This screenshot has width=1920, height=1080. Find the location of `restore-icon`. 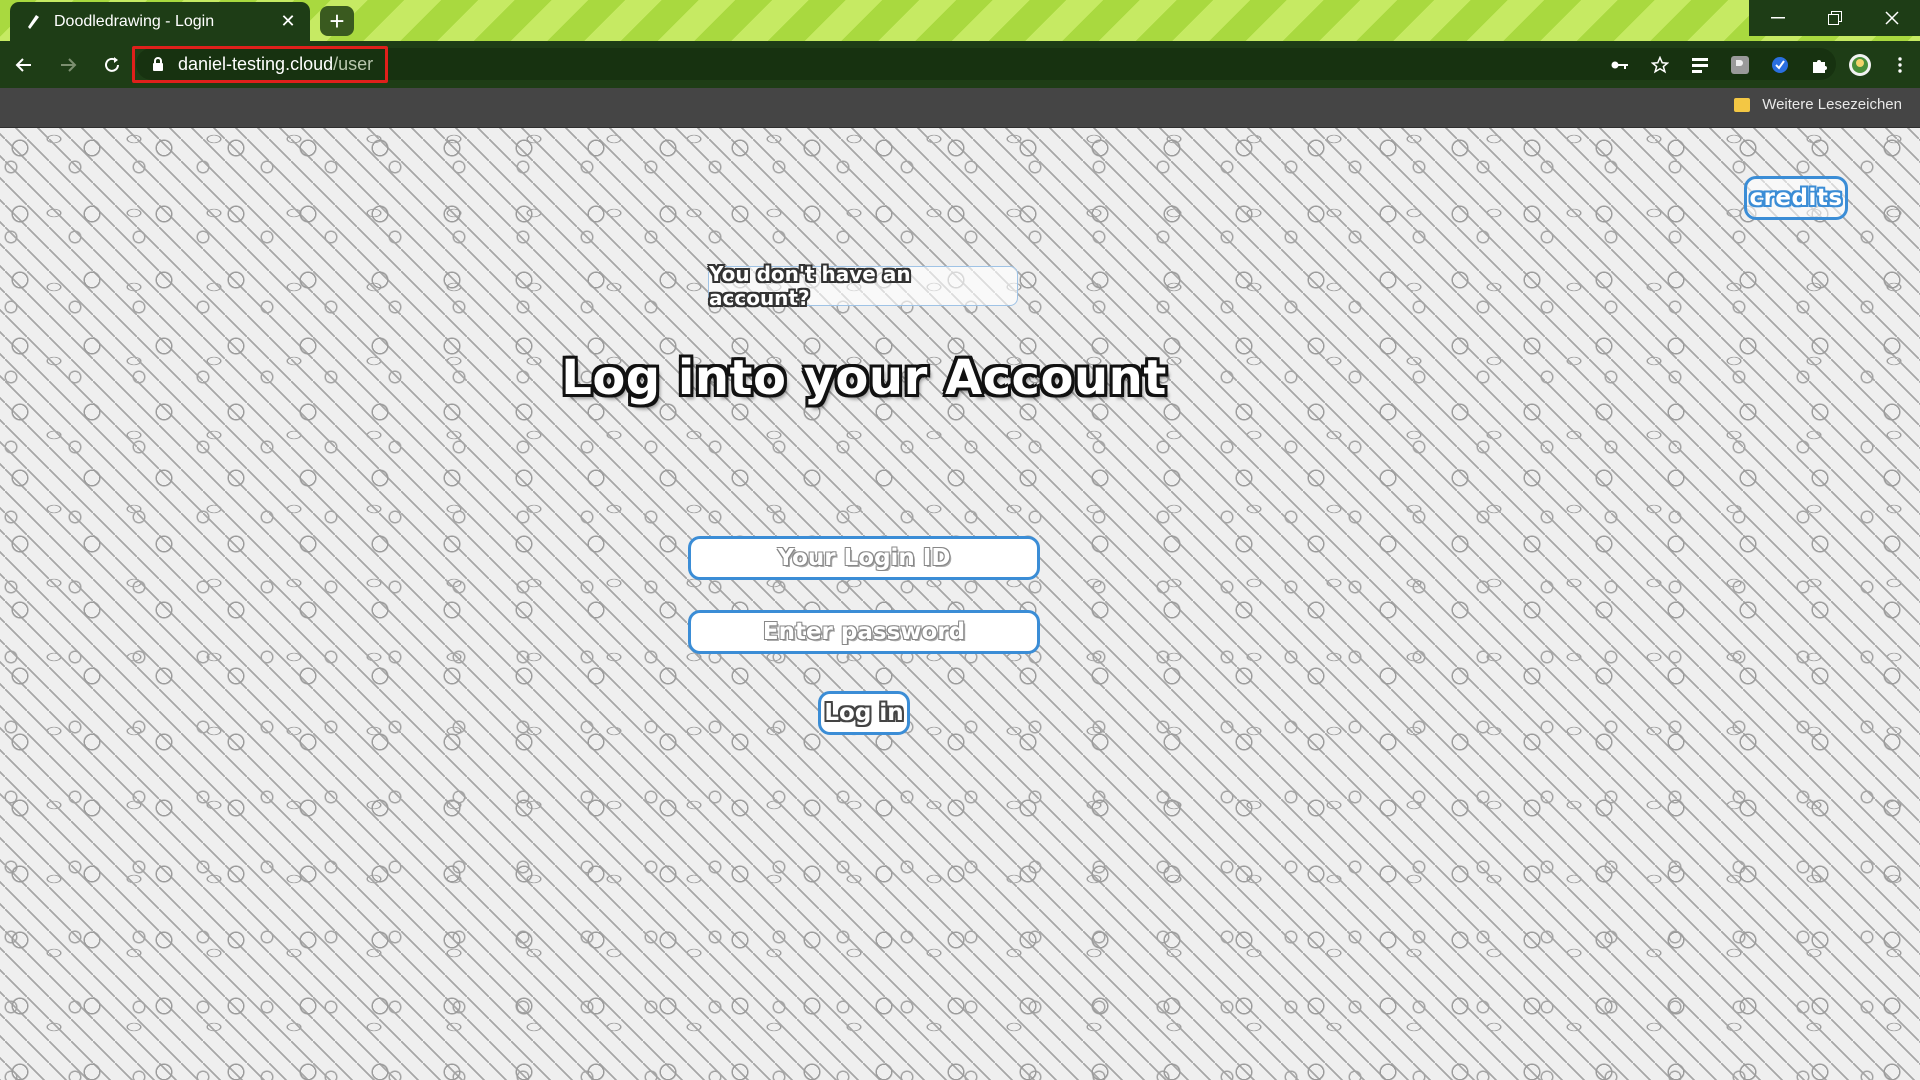

restore-icon is located at coordinates (1834, 18).